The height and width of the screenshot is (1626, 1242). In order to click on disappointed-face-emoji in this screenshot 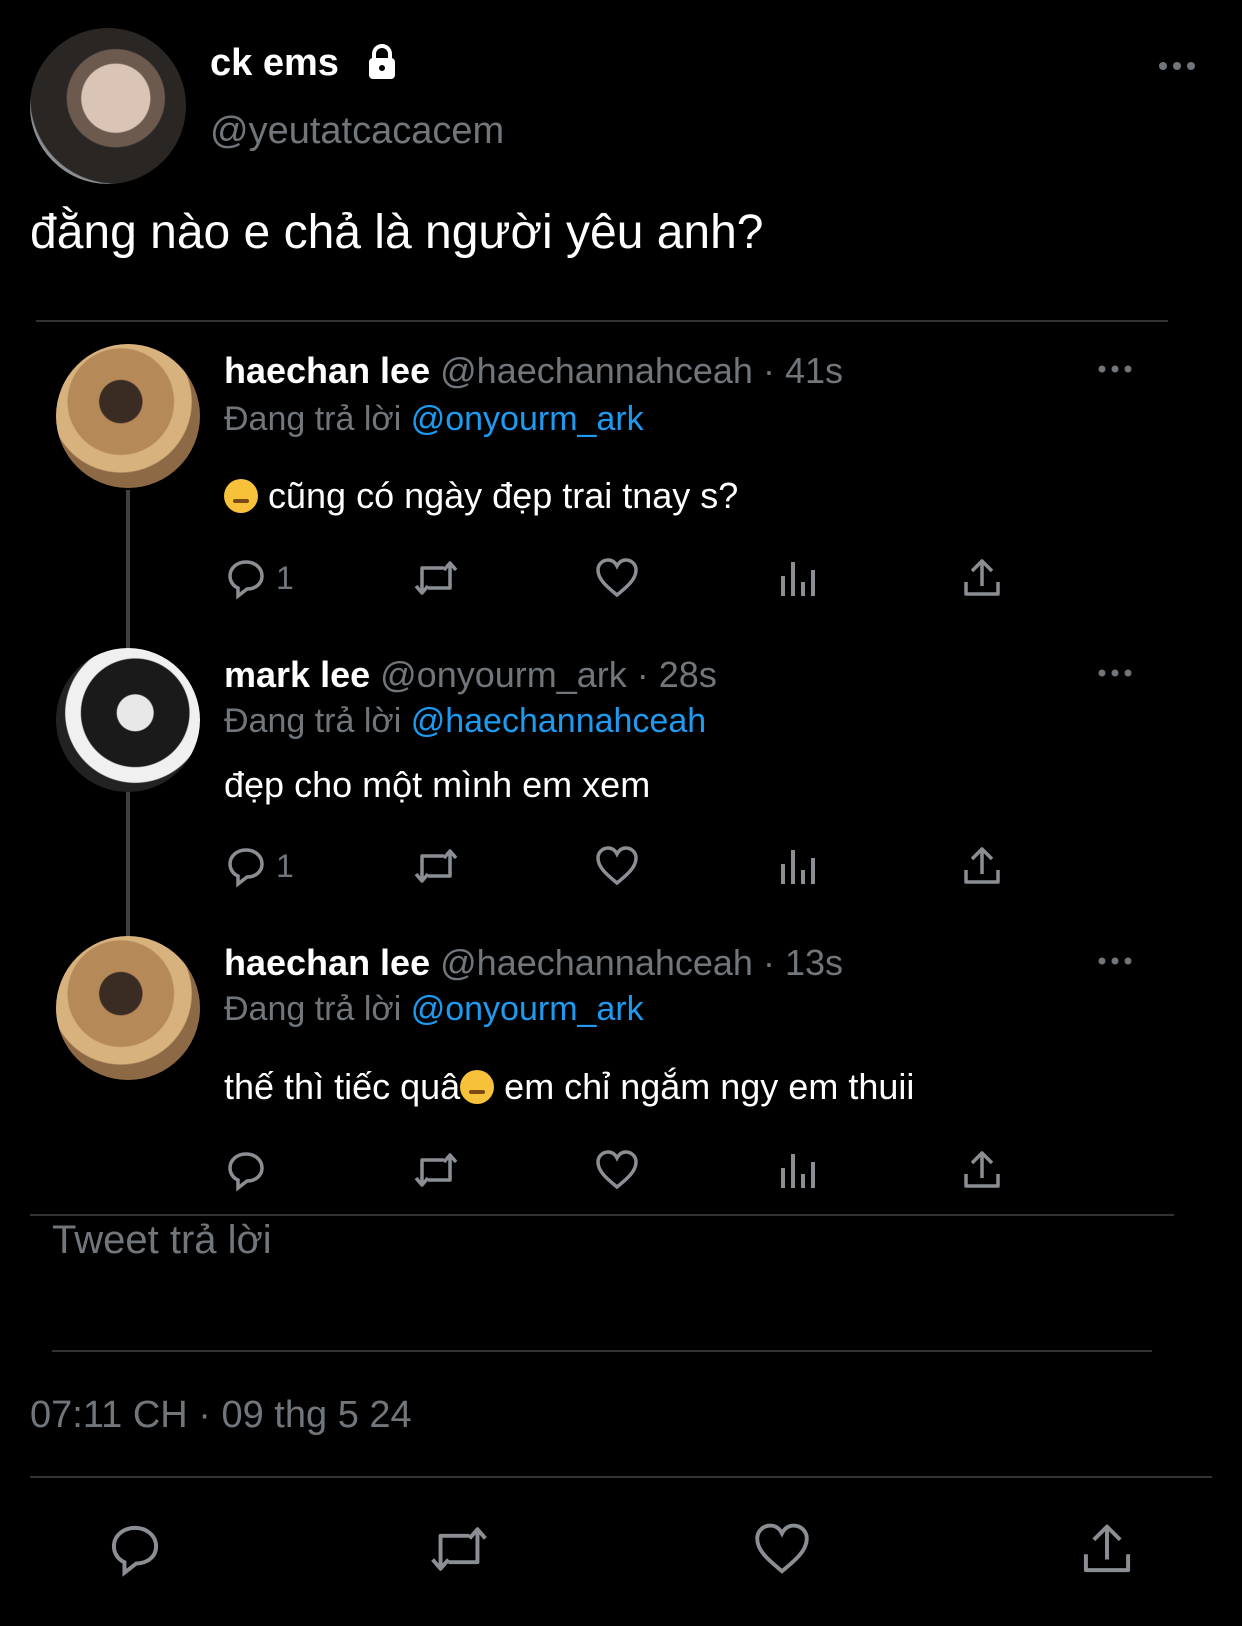, I will do `click(477, 1087)`.